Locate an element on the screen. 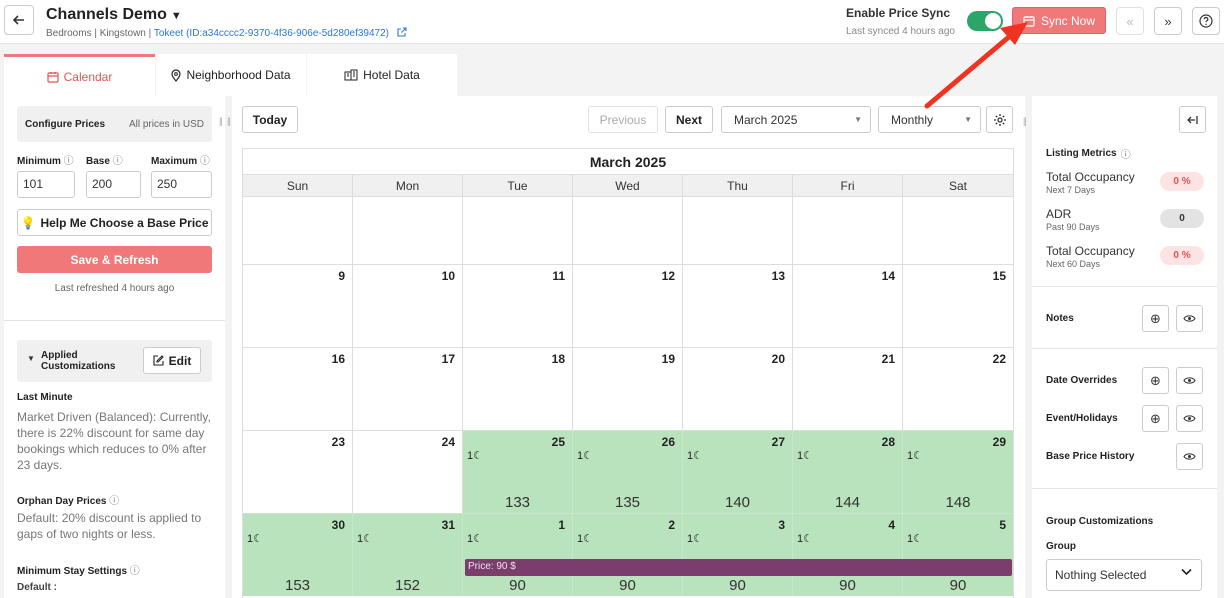  calendar-day-cell: 30 1☾ 153 is located at coordinates (298, 554).